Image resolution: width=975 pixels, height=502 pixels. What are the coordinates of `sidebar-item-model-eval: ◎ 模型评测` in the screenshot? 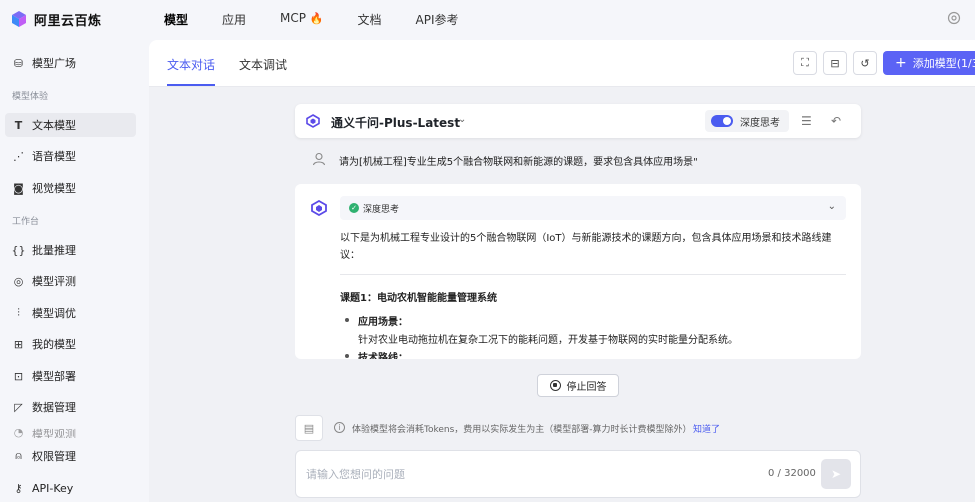 It's located at (70, 281).